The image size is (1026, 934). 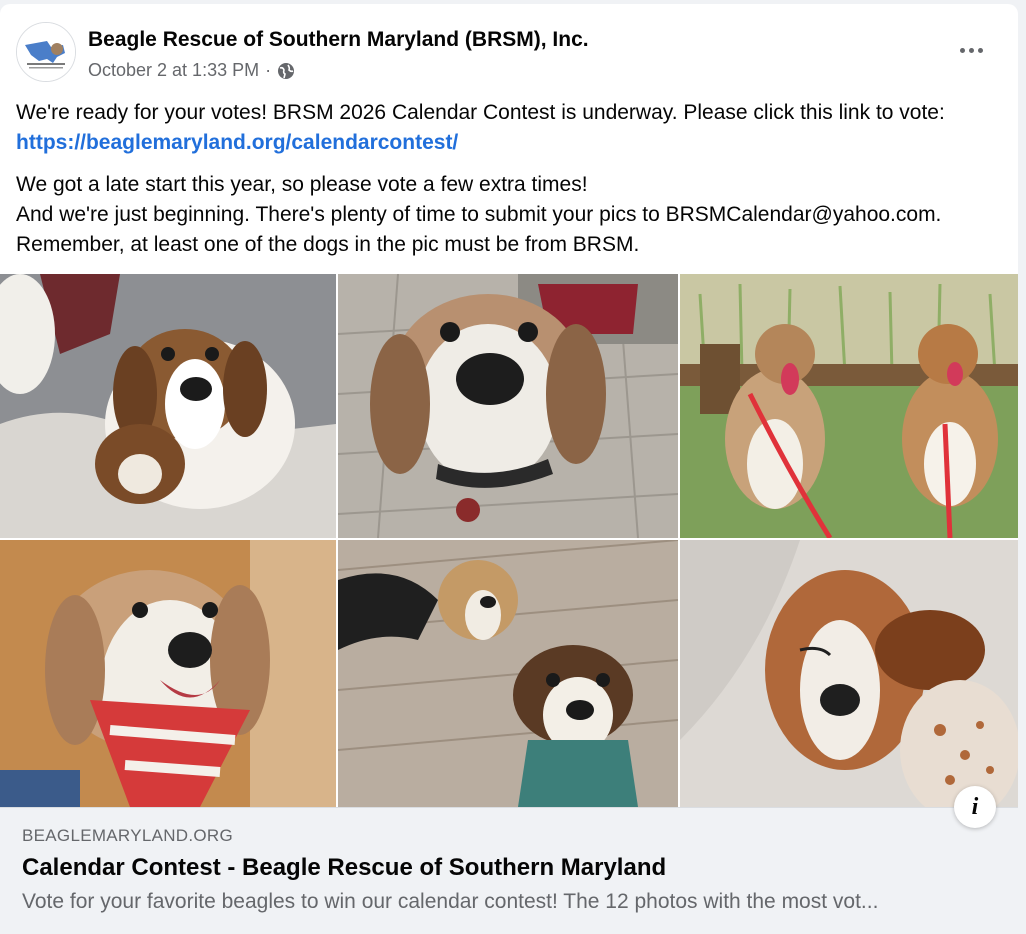 I want to click on preview-domain: BEAGLEMARYLAND.ORG, so click(x=128, y=835).